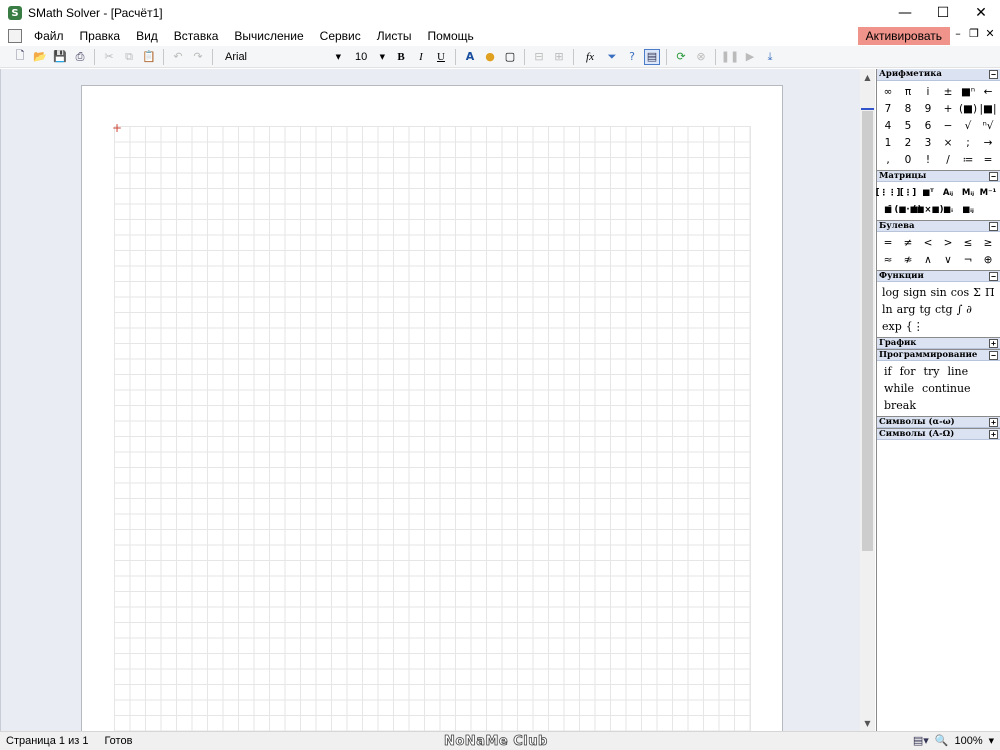 The image size is (1000, 750). I want to click on filter-icon: ⏷, so click(612, 57).